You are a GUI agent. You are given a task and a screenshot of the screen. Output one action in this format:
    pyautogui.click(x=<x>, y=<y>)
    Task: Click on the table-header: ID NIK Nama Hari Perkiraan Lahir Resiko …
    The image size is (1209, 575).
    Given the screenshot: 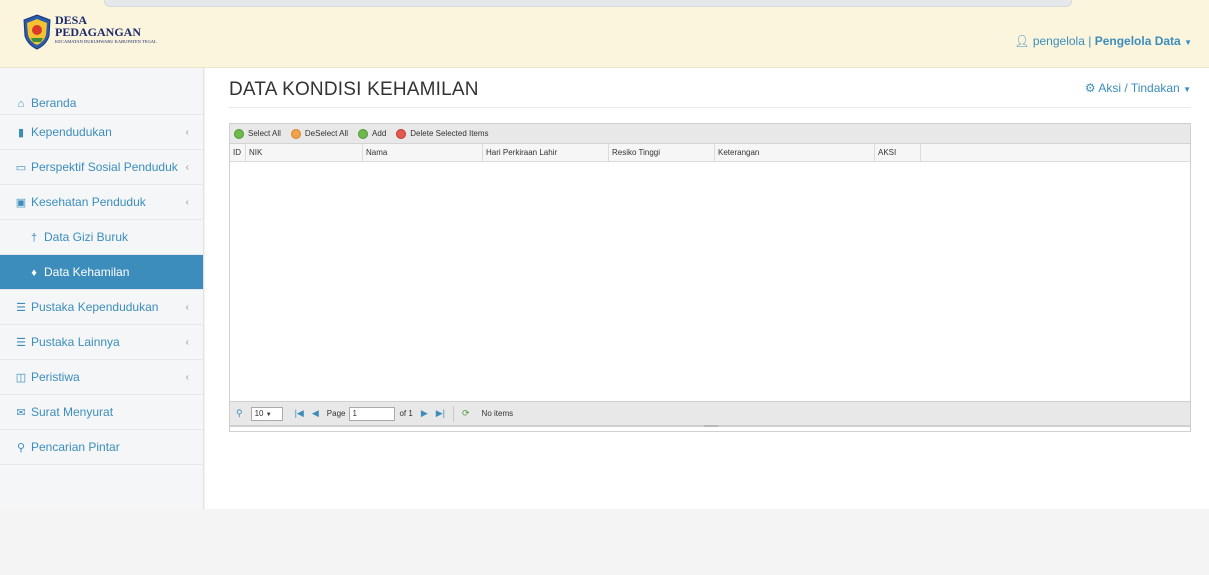 What is the action you would take?
    pyautogui.click(x=710, y=153)
    